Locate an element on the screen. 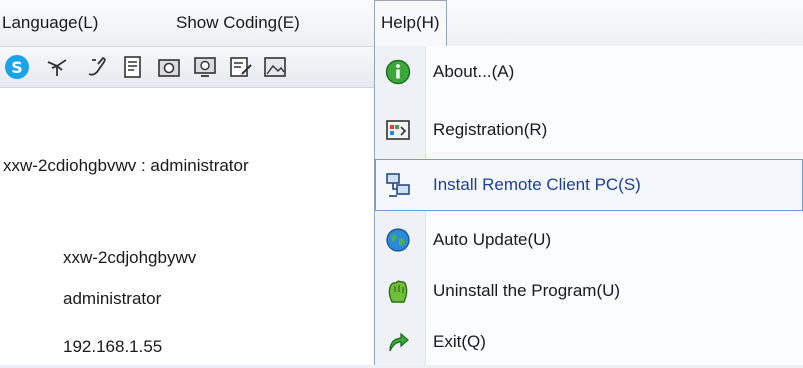 Image resolution: width=803 pixels, height=368 pixels. uninstall-icon is located at coordinates (398, 291).